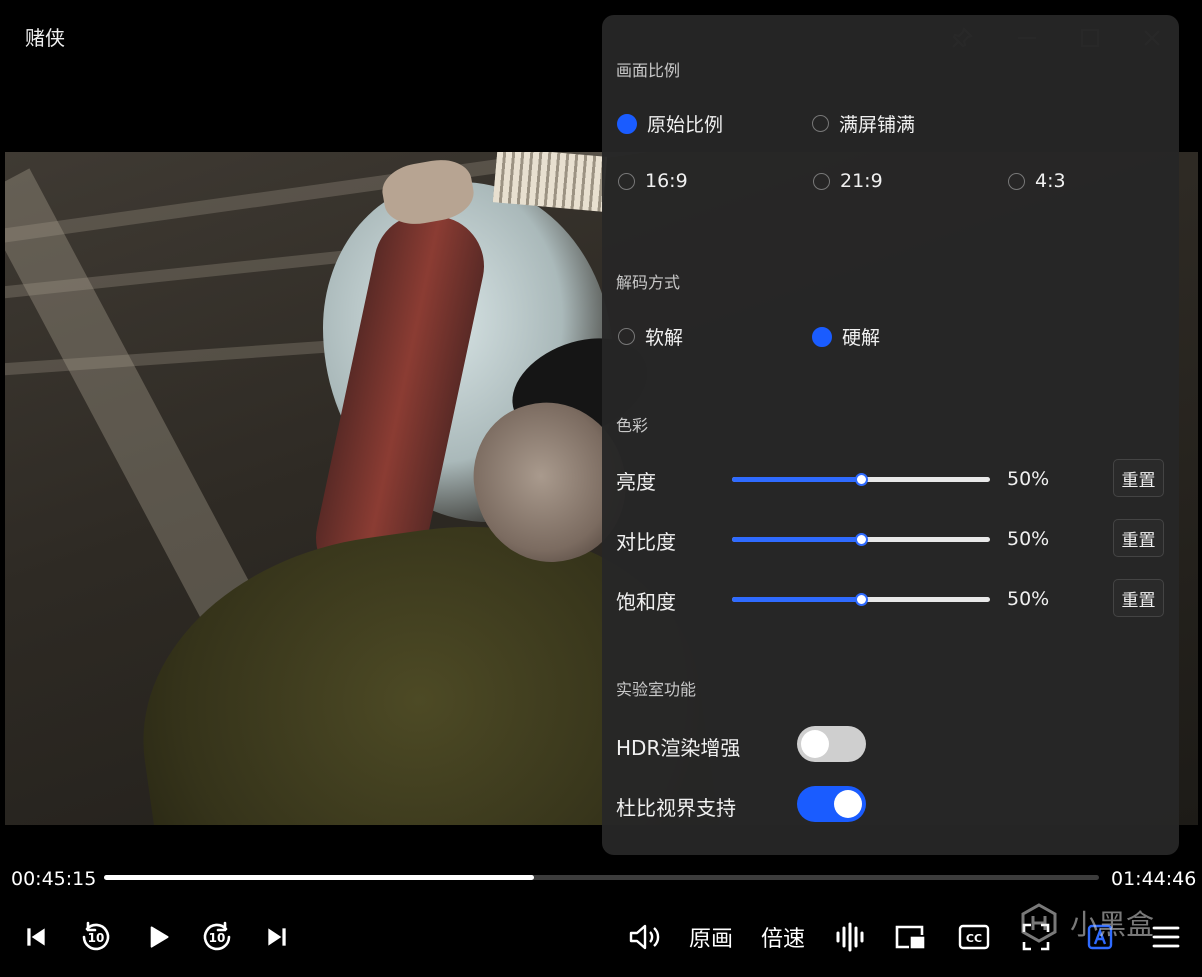  What do you see at coordinates (601, 877) in the screenshot?
I see `seek-bar` at bounding box center [601, 877].